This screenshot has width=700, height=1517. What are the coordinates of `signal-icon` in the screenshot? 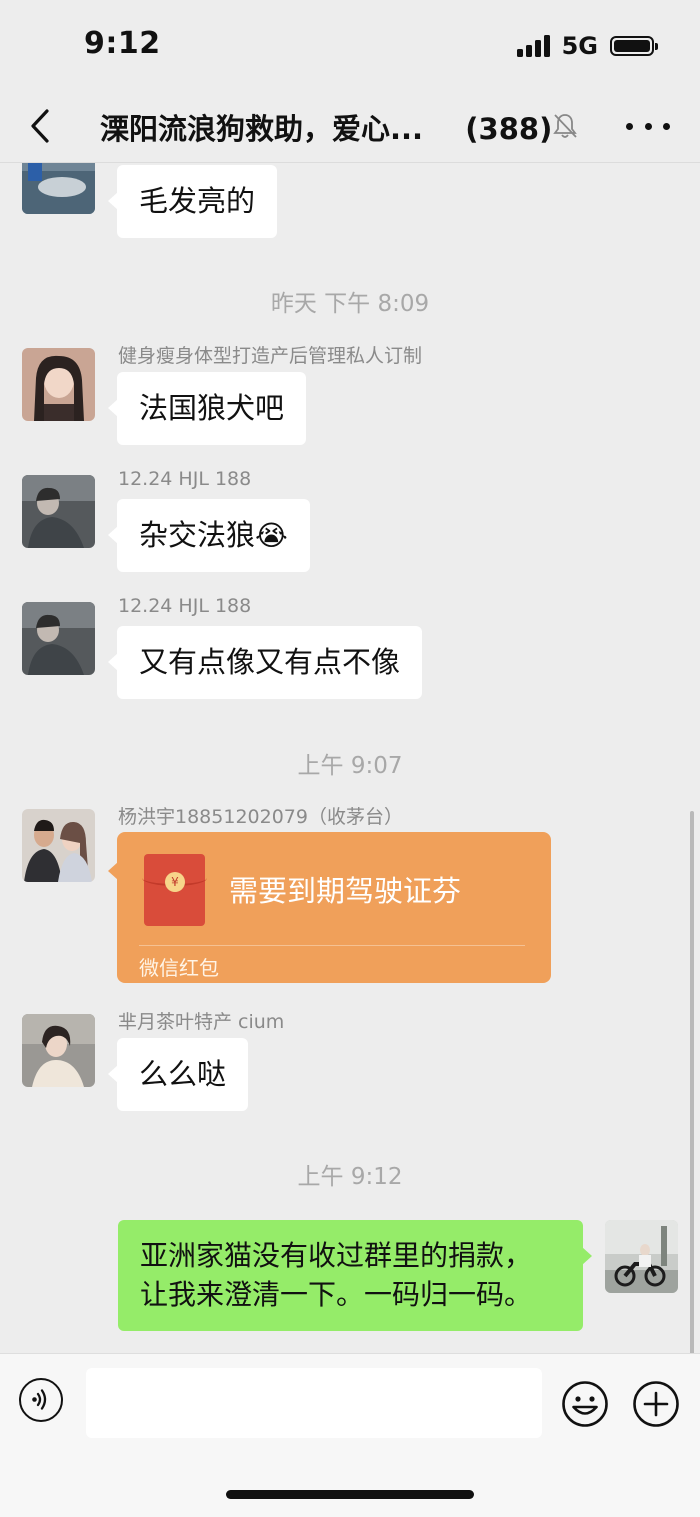 It's located at (533, 46).